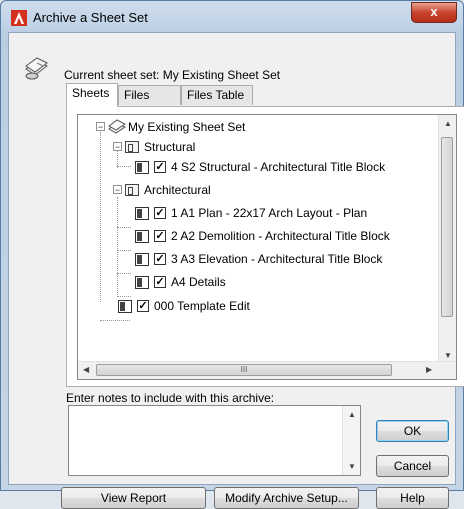 This screenshot has width=464, height=509. I want to click on notes-scrollbar: ▲ ▼, so click(351, 440).